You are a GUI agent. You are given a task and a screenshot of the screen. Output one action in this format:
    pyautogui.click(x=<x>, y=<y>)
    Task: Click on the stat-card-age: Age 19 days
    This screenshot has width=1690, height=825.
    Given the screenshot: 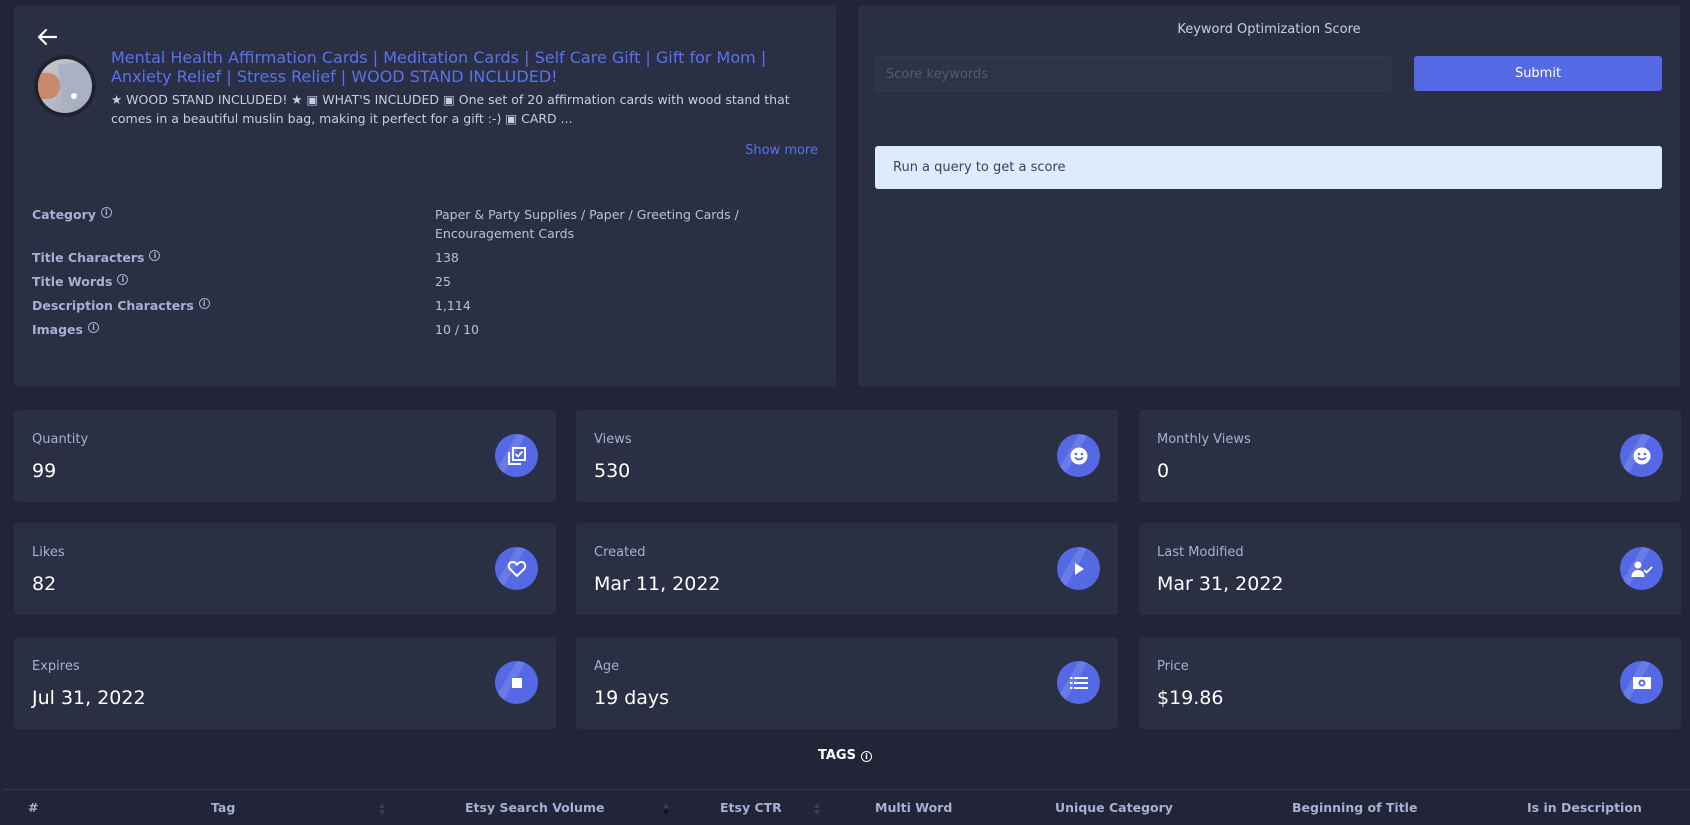 What is the action you would take?
    pyautogui.click(x=847, y=683)
    